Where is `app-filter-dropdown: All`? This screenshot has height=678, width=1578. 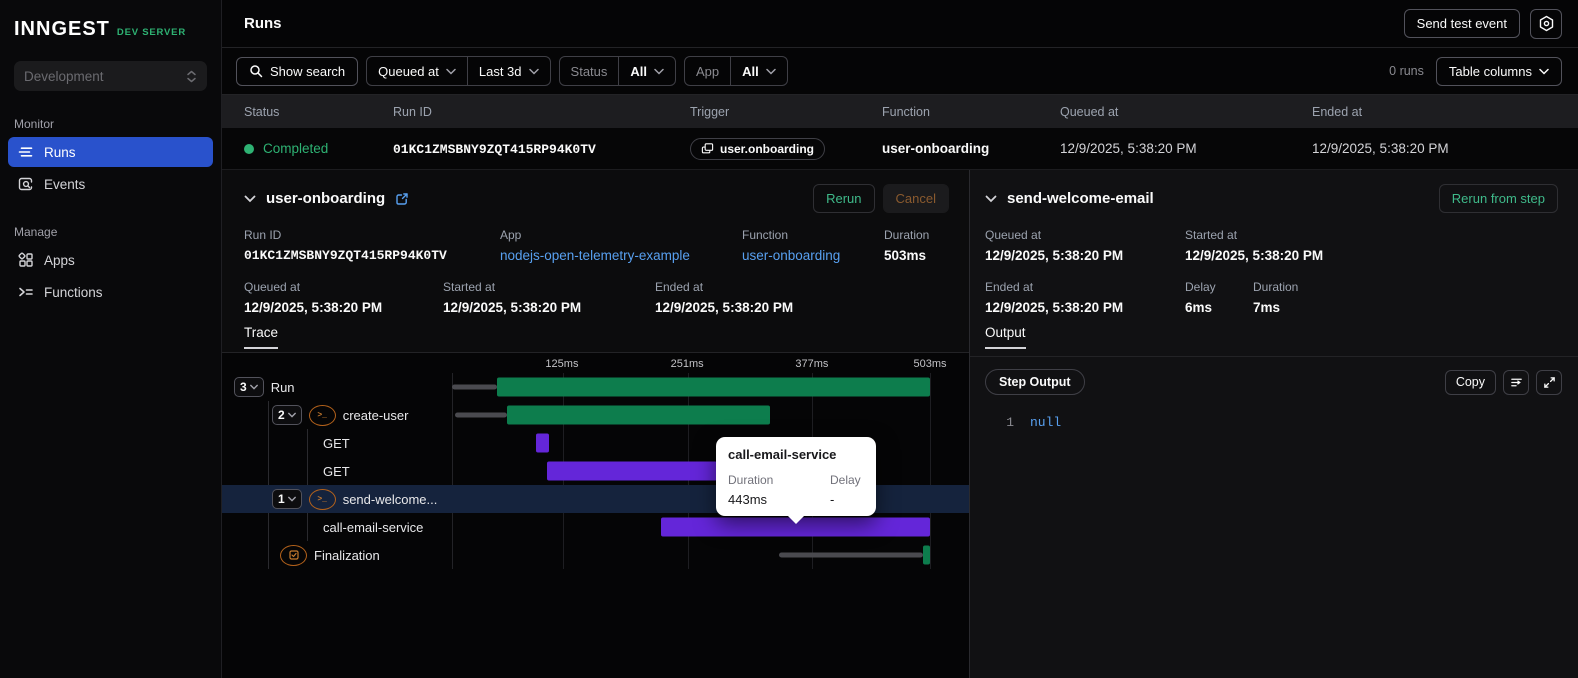
app-filter-dropdown: All is located at coordinates (758, 71).